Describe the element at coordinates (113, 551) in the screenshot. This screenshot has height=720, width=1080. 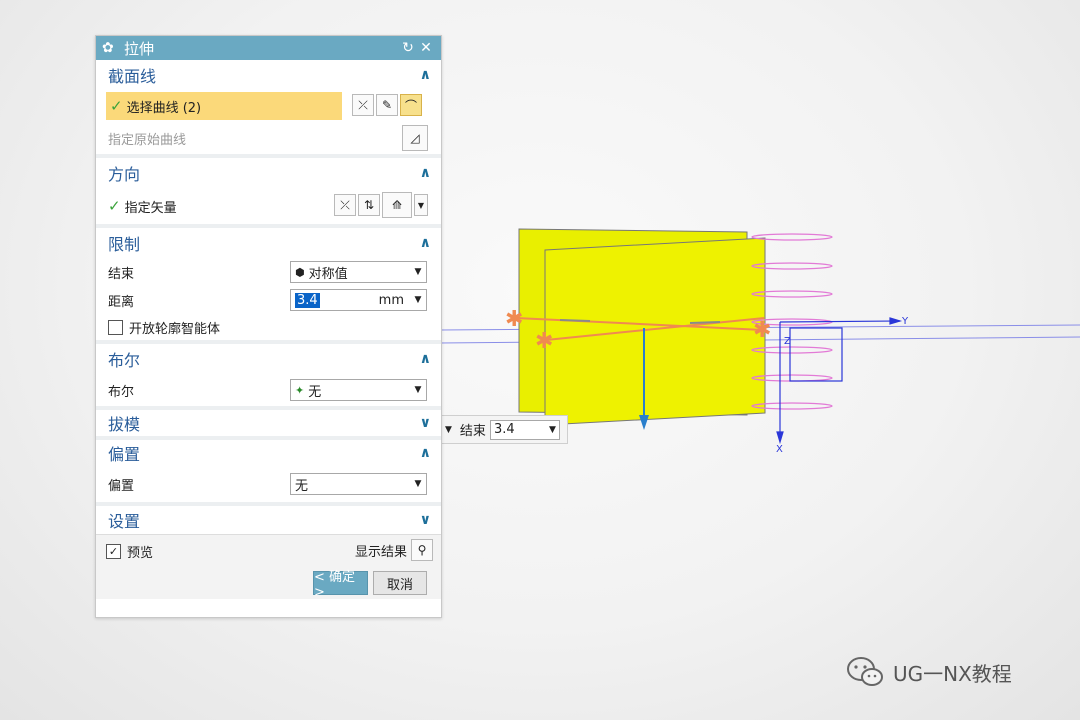
I see `preview-checkbox: ✓` at that location.